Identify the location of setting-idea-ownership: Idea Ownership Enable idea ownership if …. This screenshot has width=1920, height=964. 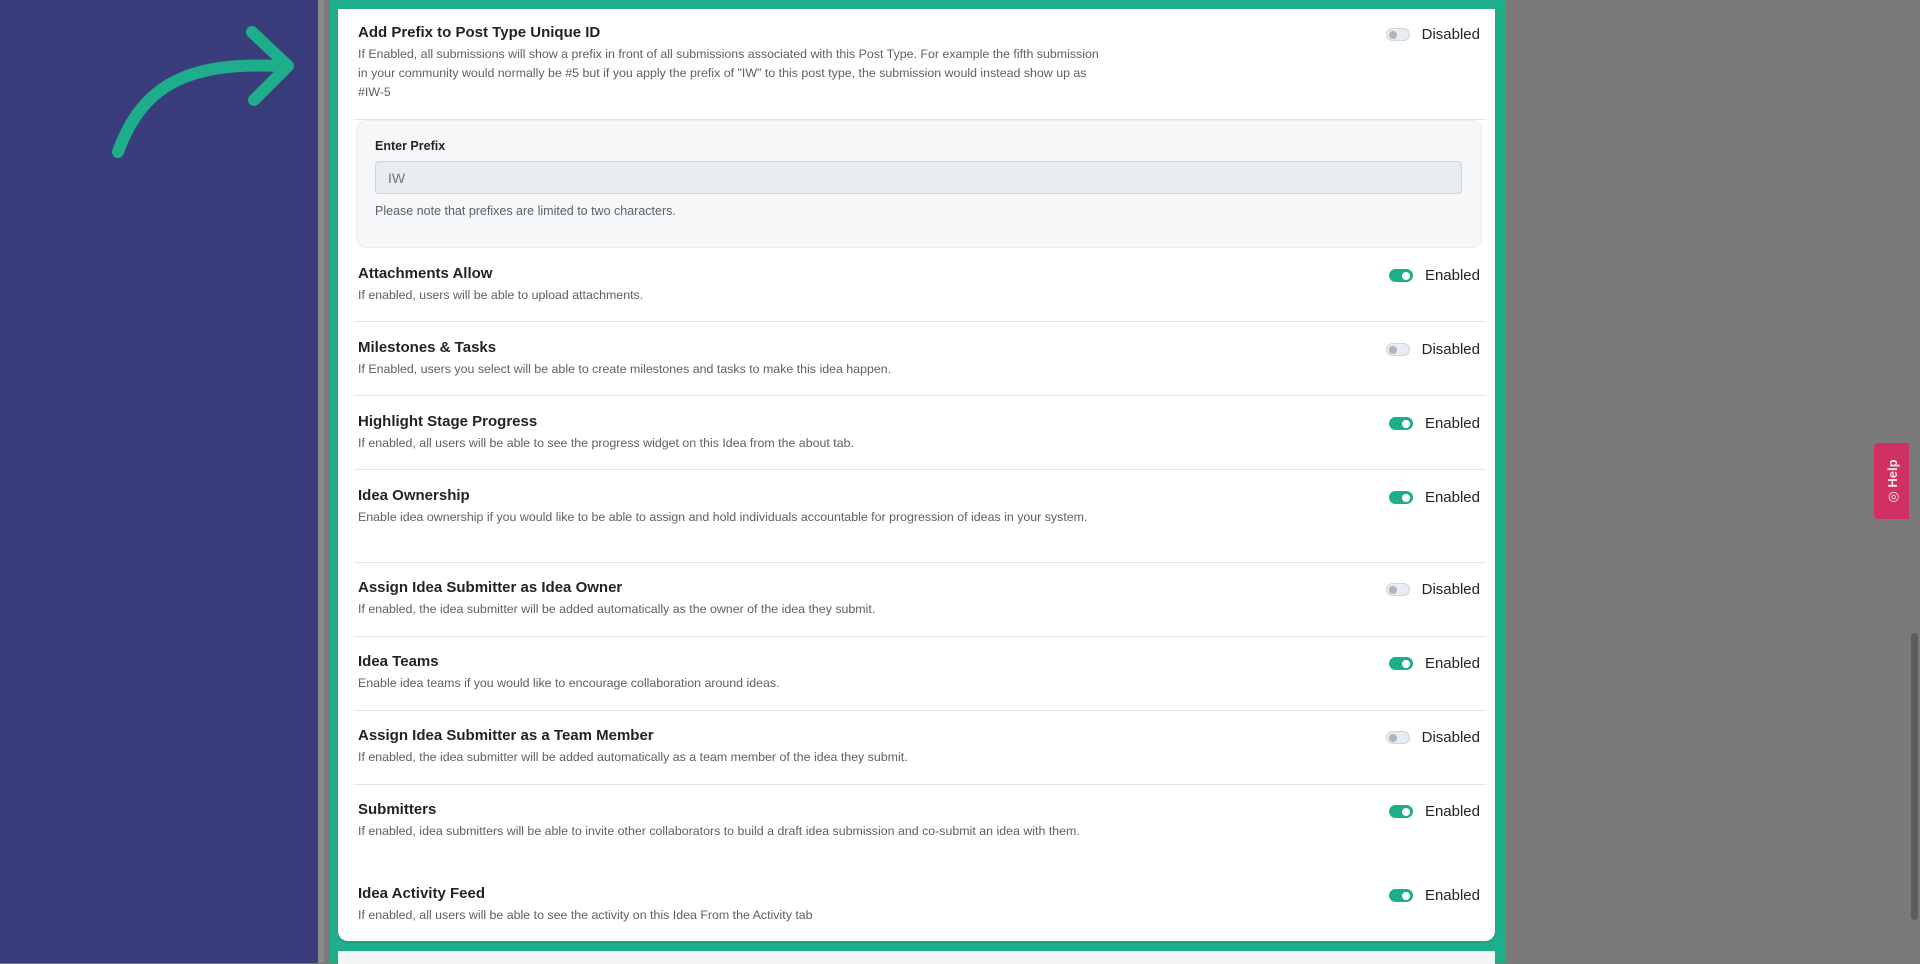
(922, 506).